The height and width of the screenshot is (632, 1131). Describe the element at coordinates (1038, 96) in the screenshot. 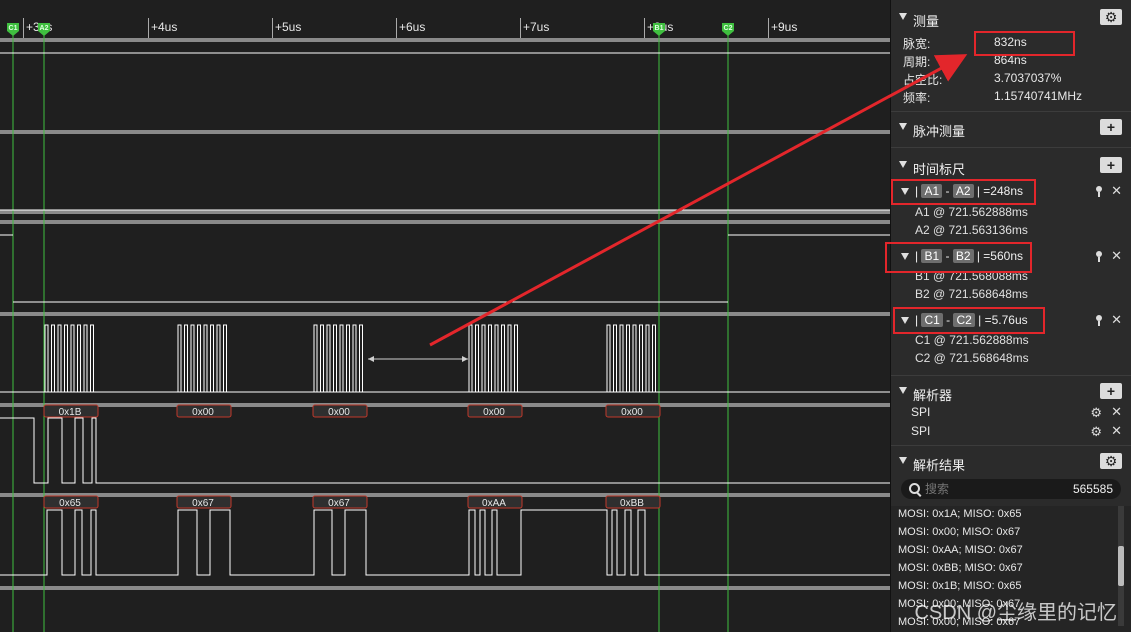

I see `measure-value-freq: 1.15740741MHz` at that location.